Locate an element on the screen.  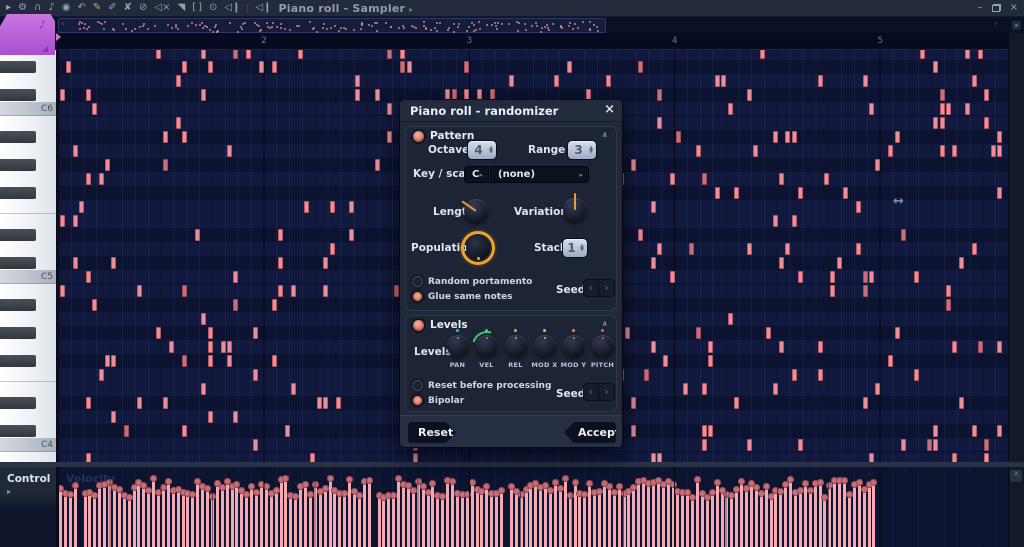
minimize-button: – is located at coordinates (980, 8).